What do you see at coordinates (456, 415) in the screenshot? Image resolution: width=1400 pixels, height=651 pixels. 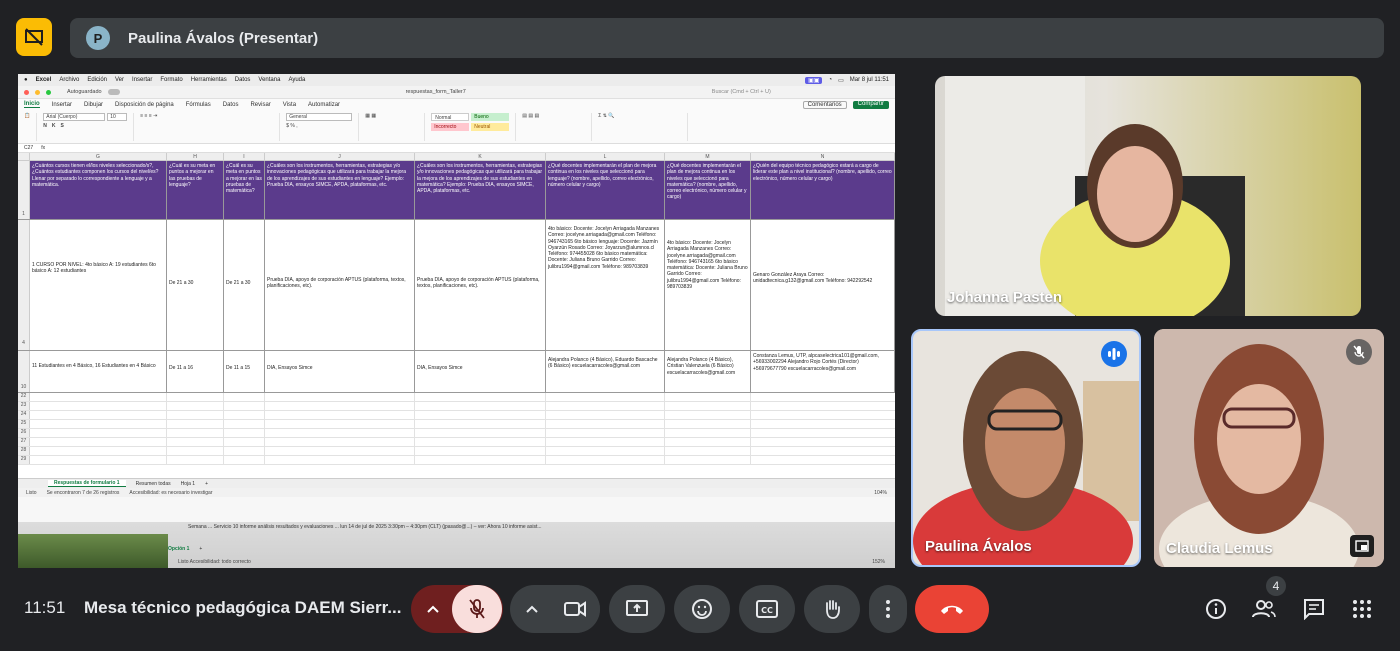 I see `empty-row: 24` at bounding box center [456, 415].